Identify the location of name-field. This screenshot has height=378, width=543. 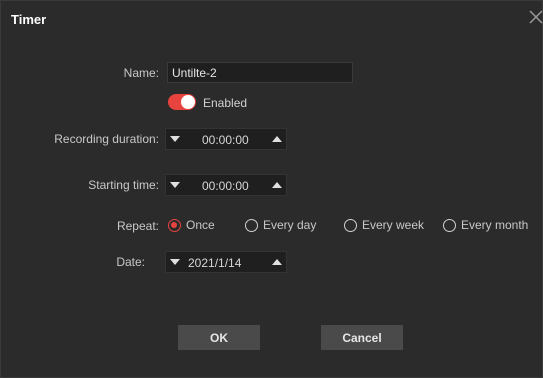
(260, 72).